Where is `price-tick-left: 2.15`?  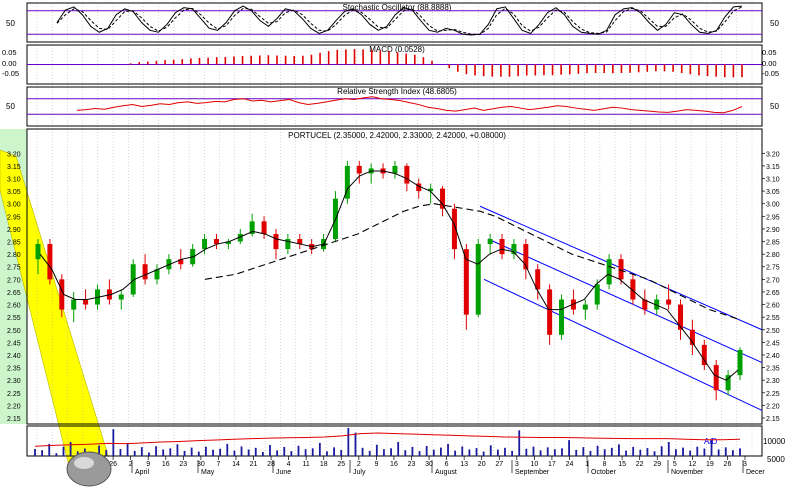
price-tick-left: 2.15 is located at coordinates (14, 419).